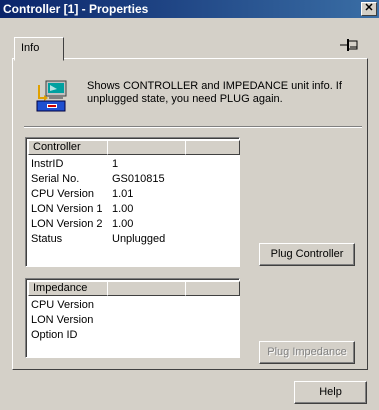 The width and height of the screenshot is (379, 410). Describe the element at coordinates (307, 254) in the screenshot. I see `plug-controller-button: Plug Controller` at that location.